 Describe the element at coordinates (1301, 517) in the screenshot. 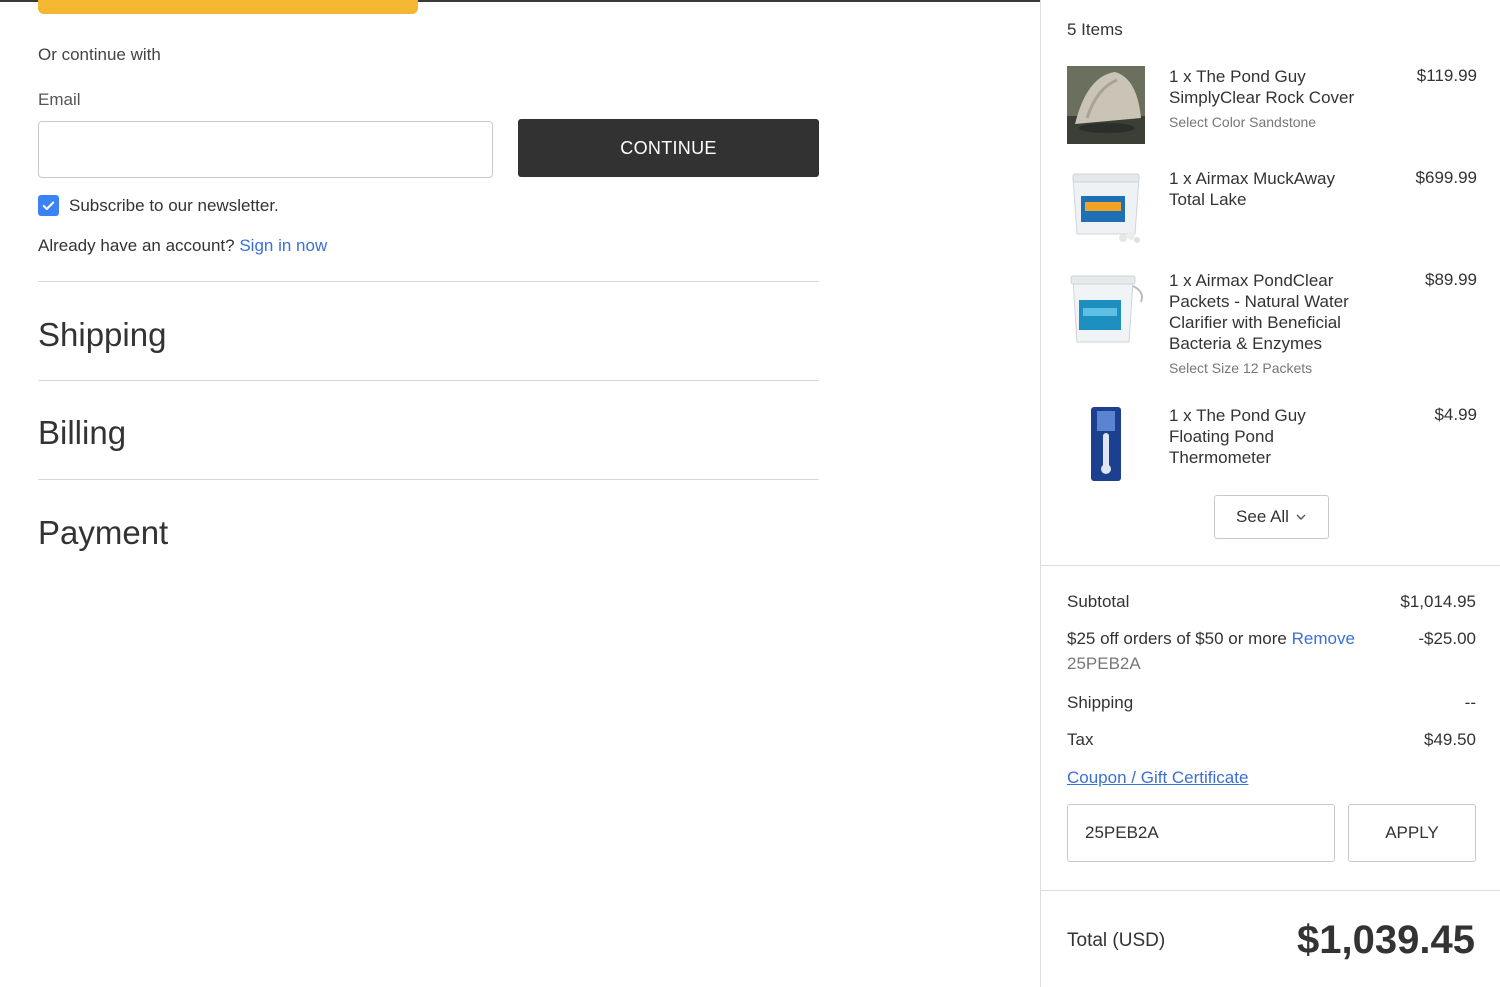

I see `chevron-down-icon` at that location.